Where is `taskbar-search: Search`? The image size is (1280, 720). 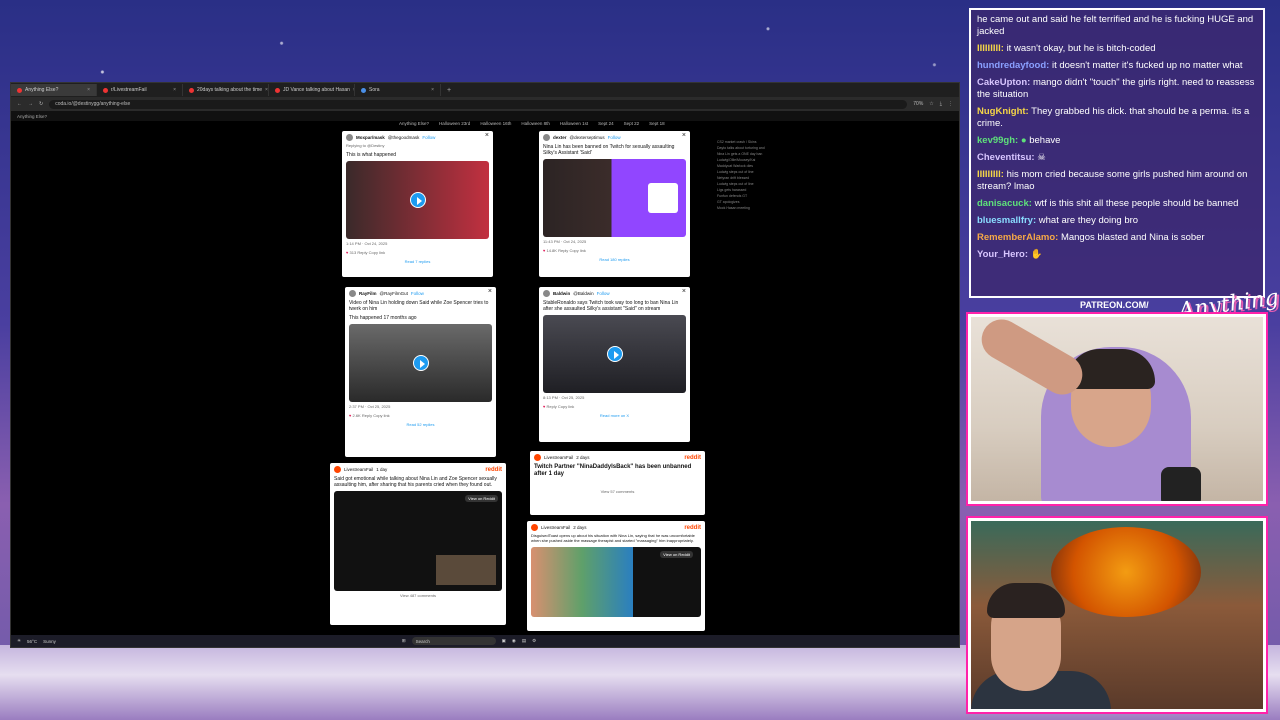 taskbar-search: Search is located at coordinates (453, 641).